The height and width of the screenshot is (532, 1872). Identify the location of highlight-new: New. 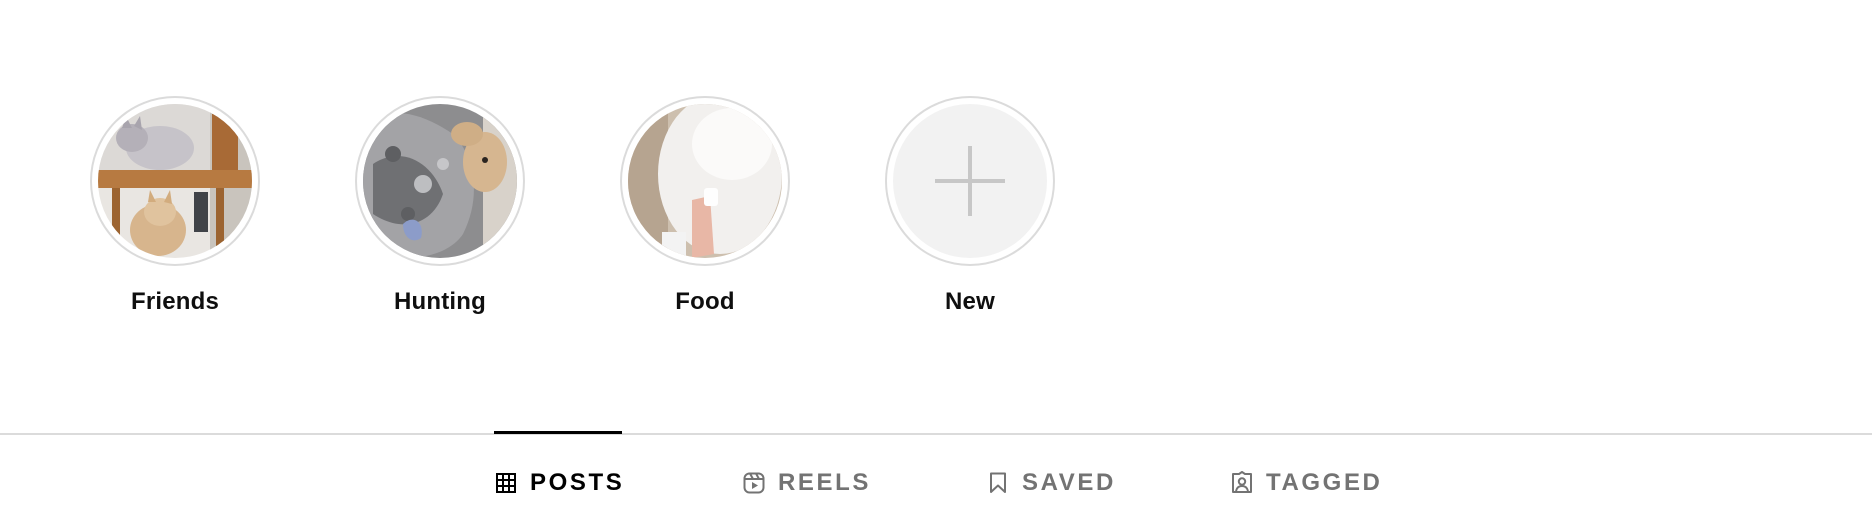
(970, 206).